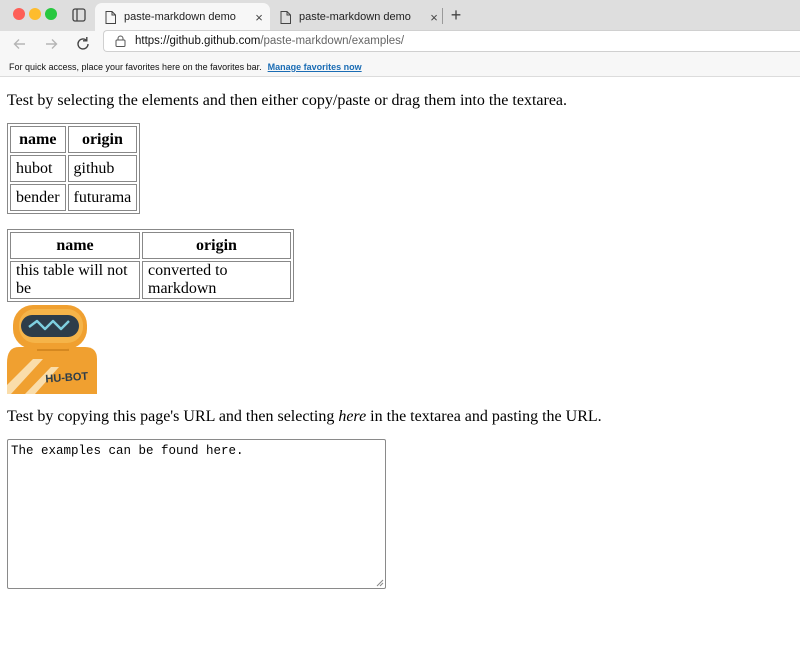 The height and width of the screenshot is (665, 800). Describe the element at coordinates (380, 583) in the screenshot. I see `resize-grip-icon` at that location.